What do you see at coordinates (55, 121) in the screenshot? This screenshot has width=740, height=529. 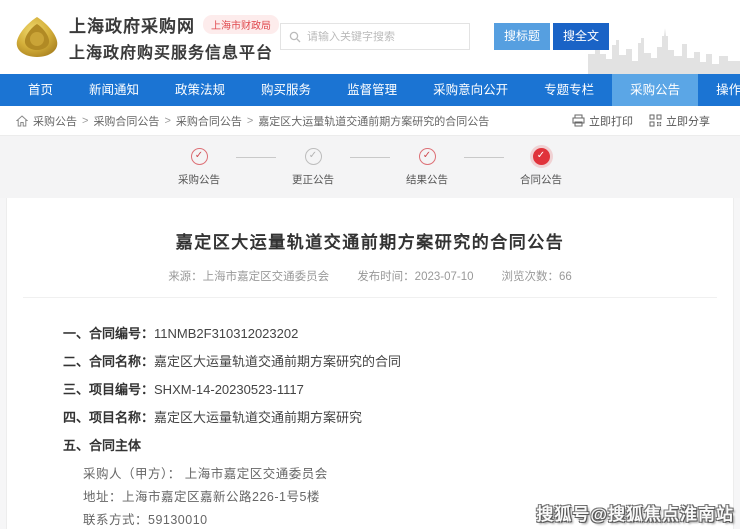 I see `crumb-announcements: 采购公告` at bounding box center [55, 121].